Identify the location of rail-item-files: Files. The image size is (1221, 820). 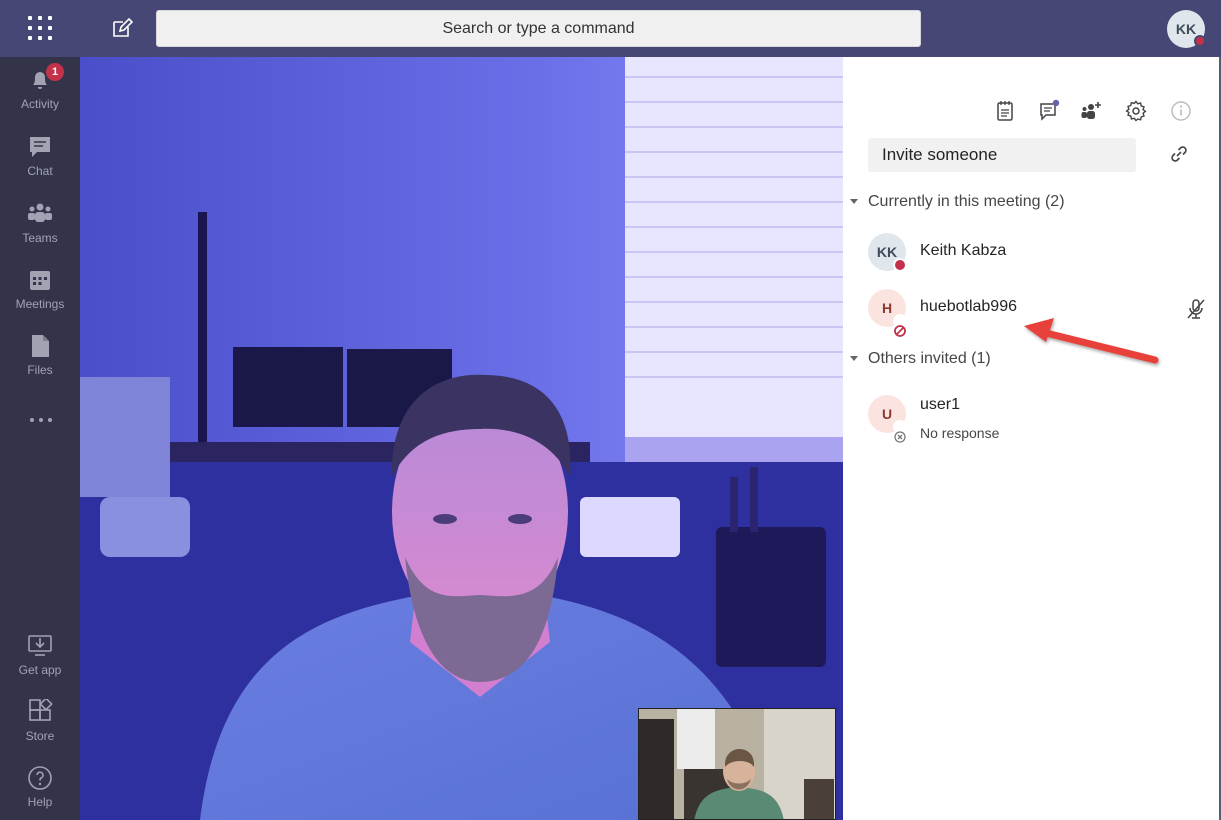
(40, 363).